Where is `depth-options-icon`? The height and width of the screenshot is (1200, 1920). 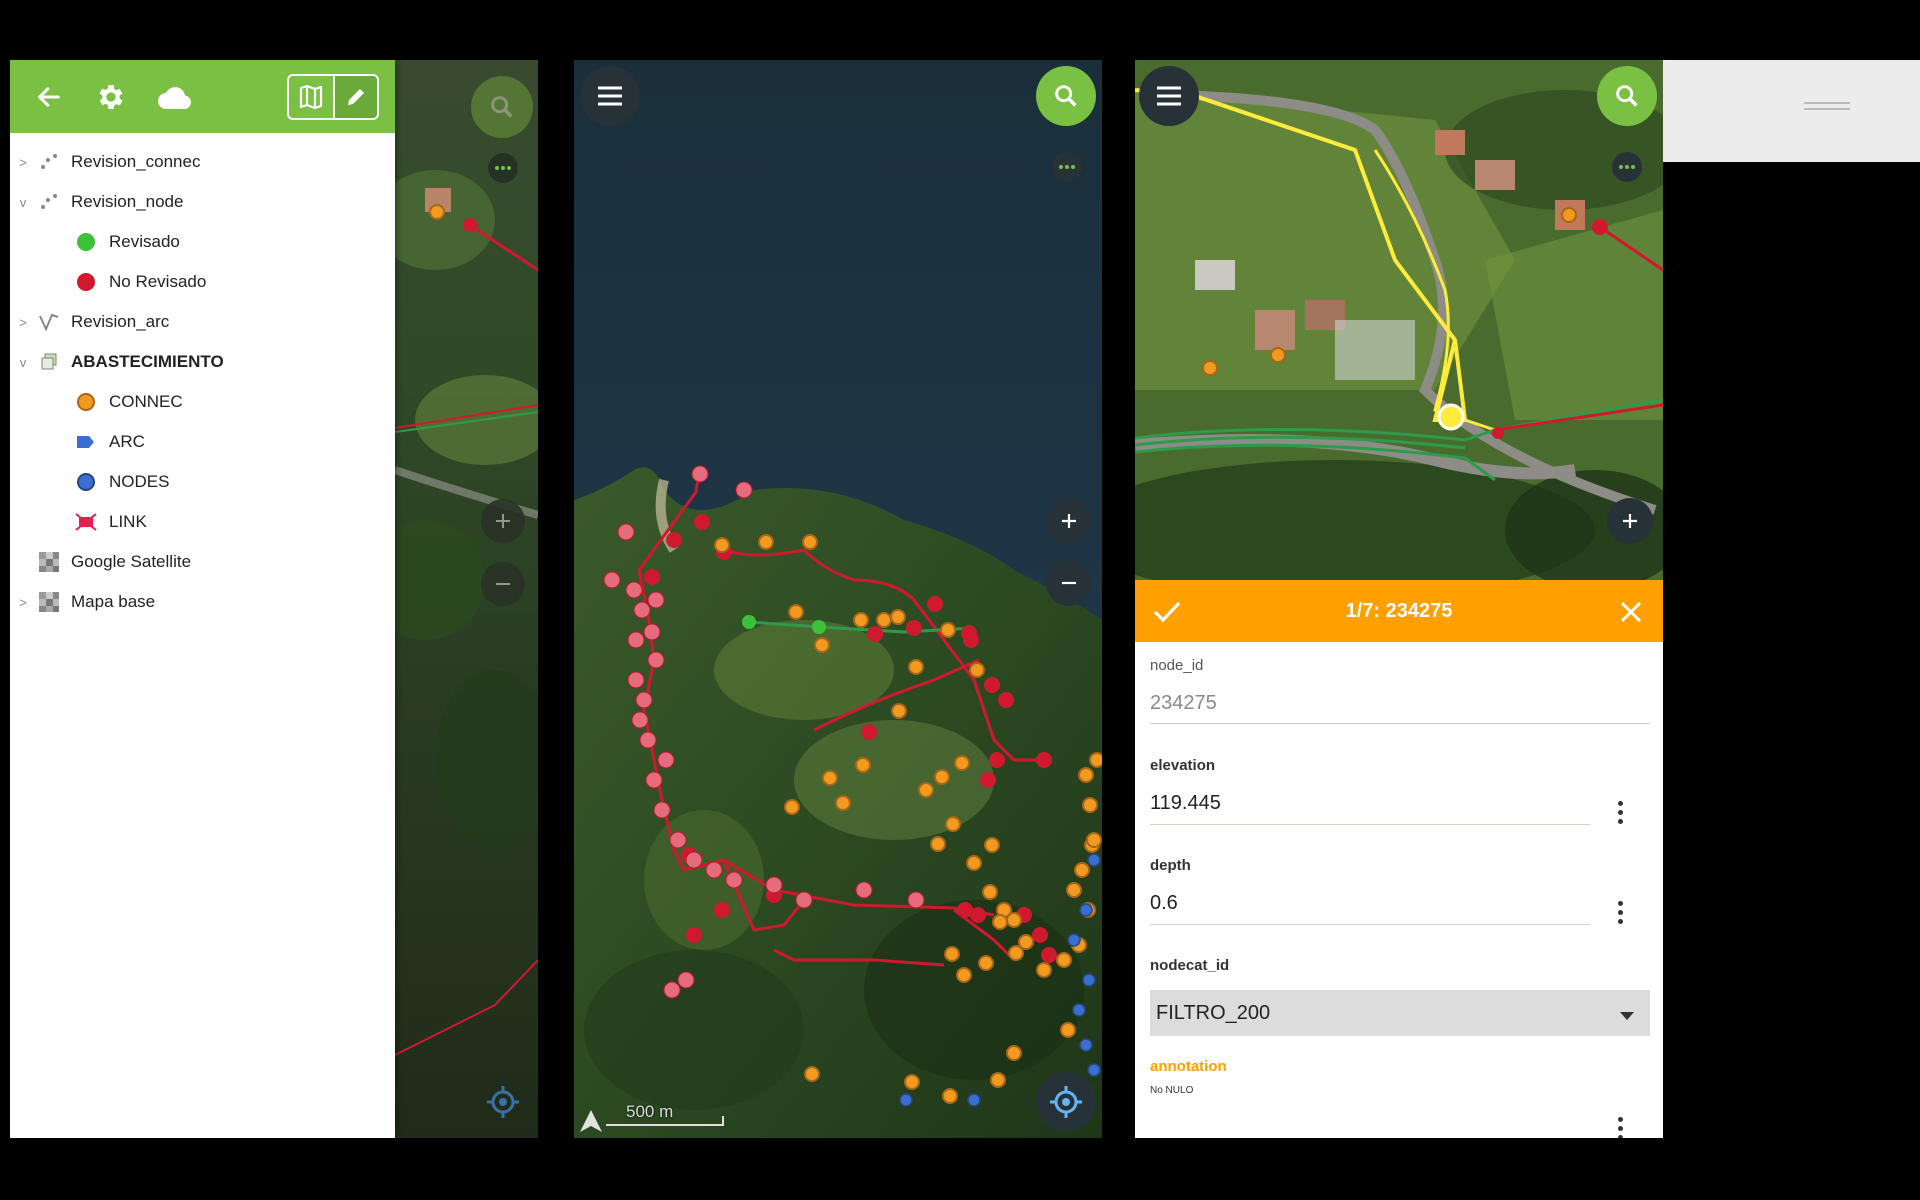 depth-options-icon is located at coordinates (1620, 912).